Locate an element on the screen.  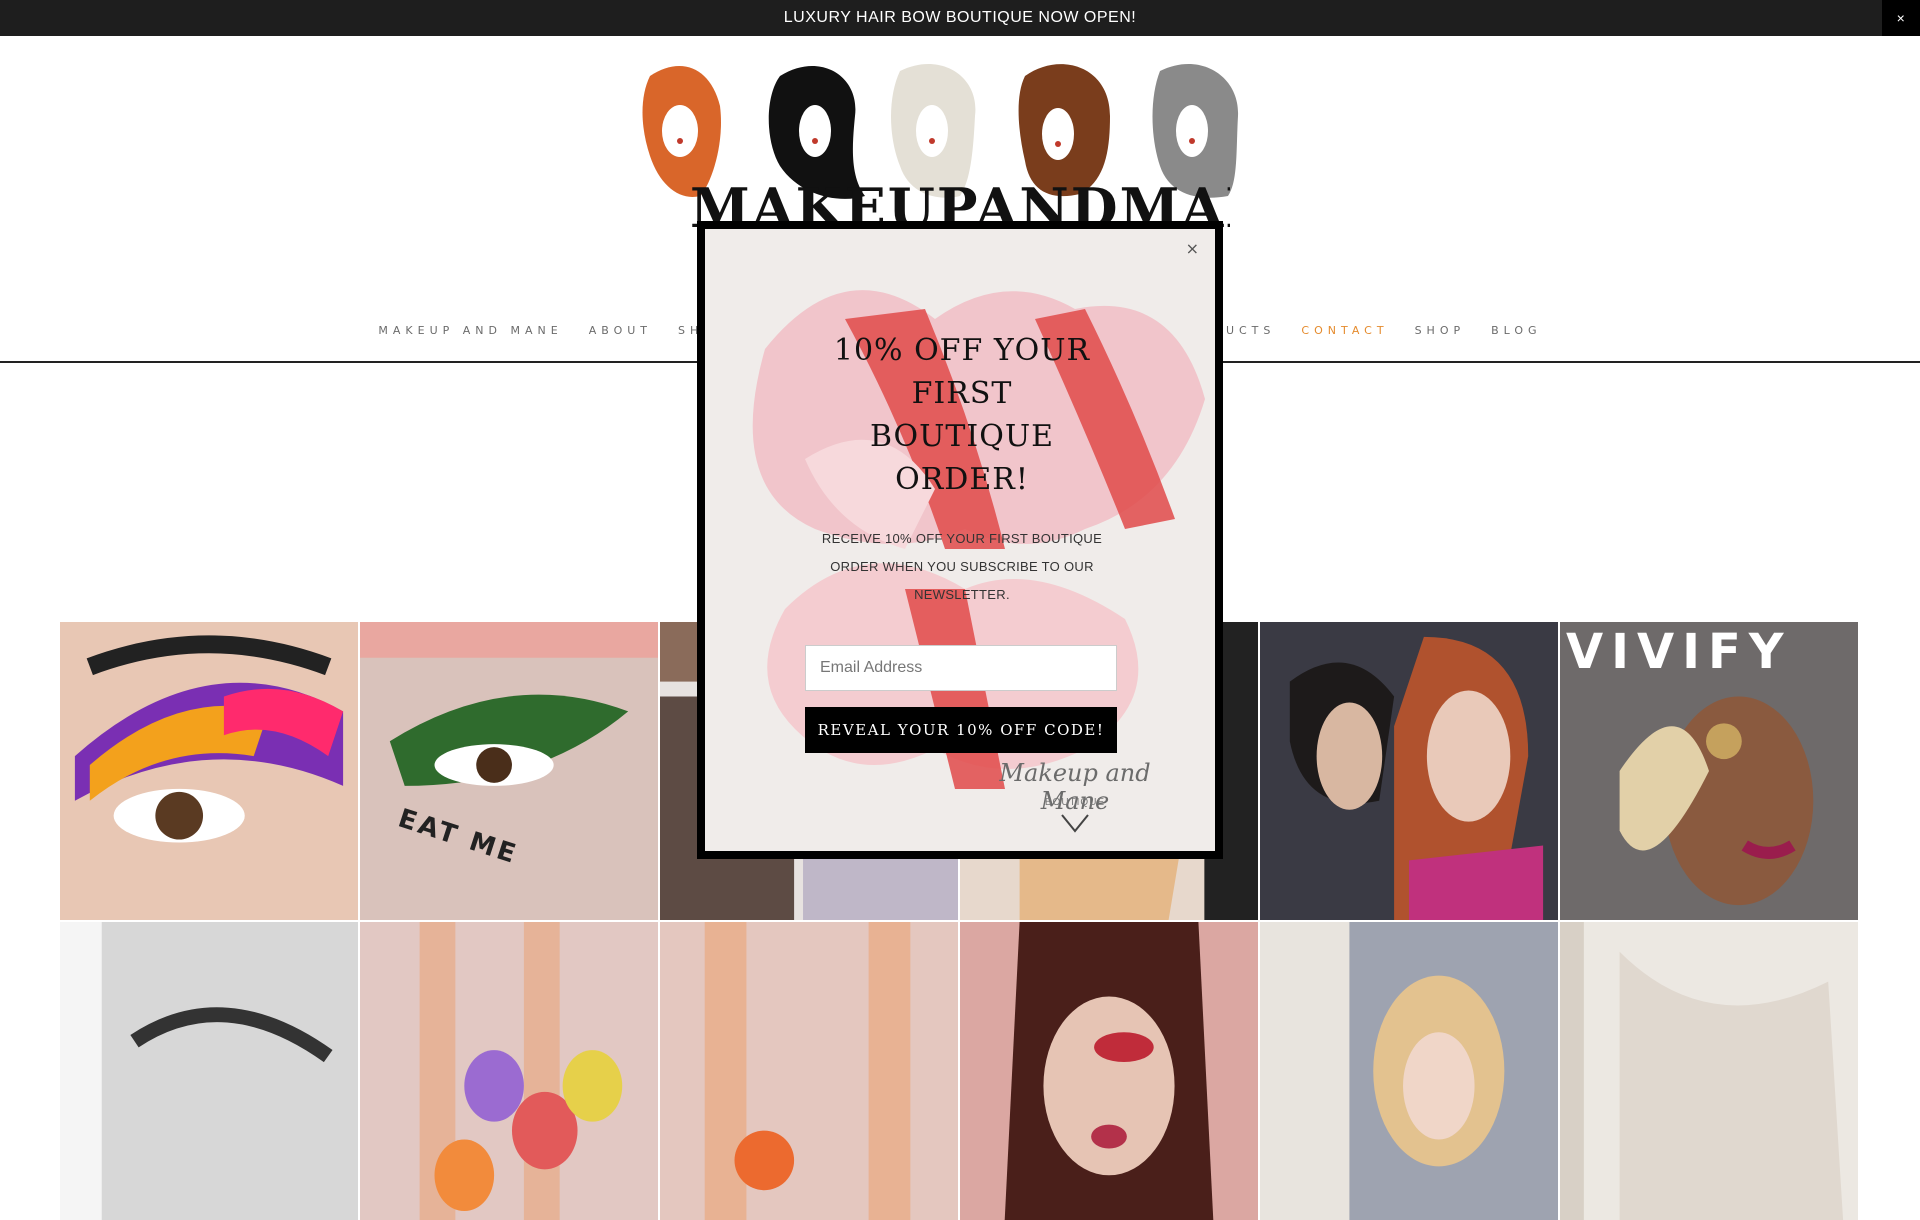
email-field is located at coordinates (961, 668).